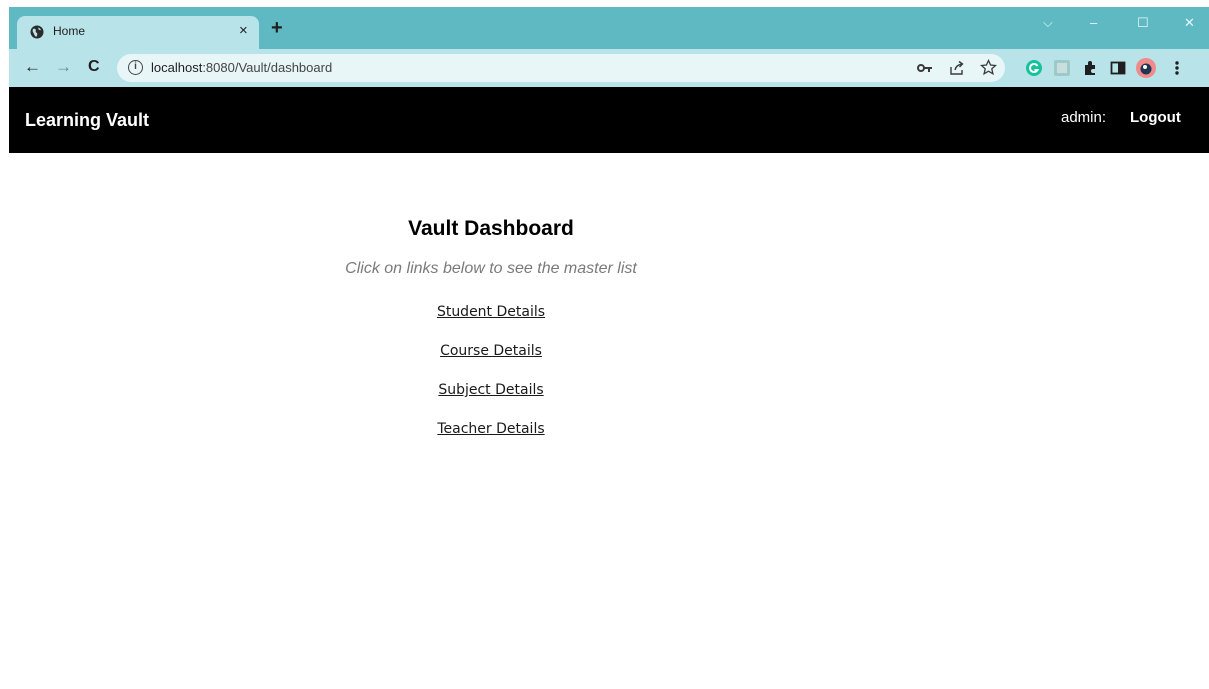 This screenshot has width=1209, height=689. I want to click on course-details-link: Course Details, so click(491, 360).